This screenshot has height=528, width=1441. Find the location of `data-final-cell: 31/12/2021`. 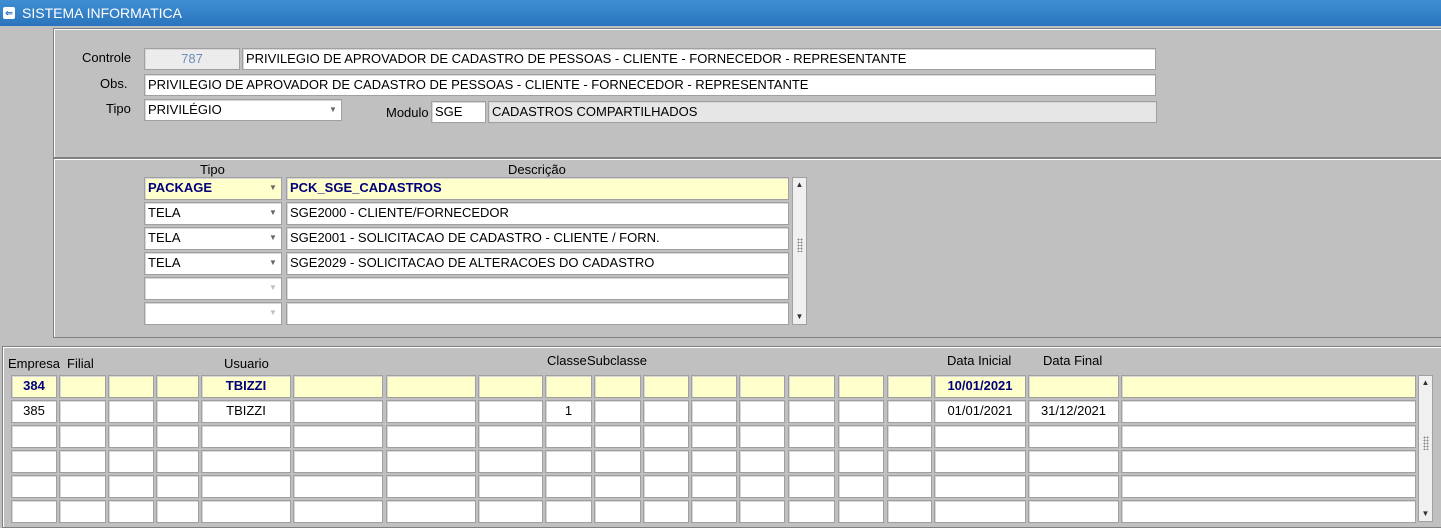

data-final-cell: 31/12/2021 is located at coordinates (1073, 411).